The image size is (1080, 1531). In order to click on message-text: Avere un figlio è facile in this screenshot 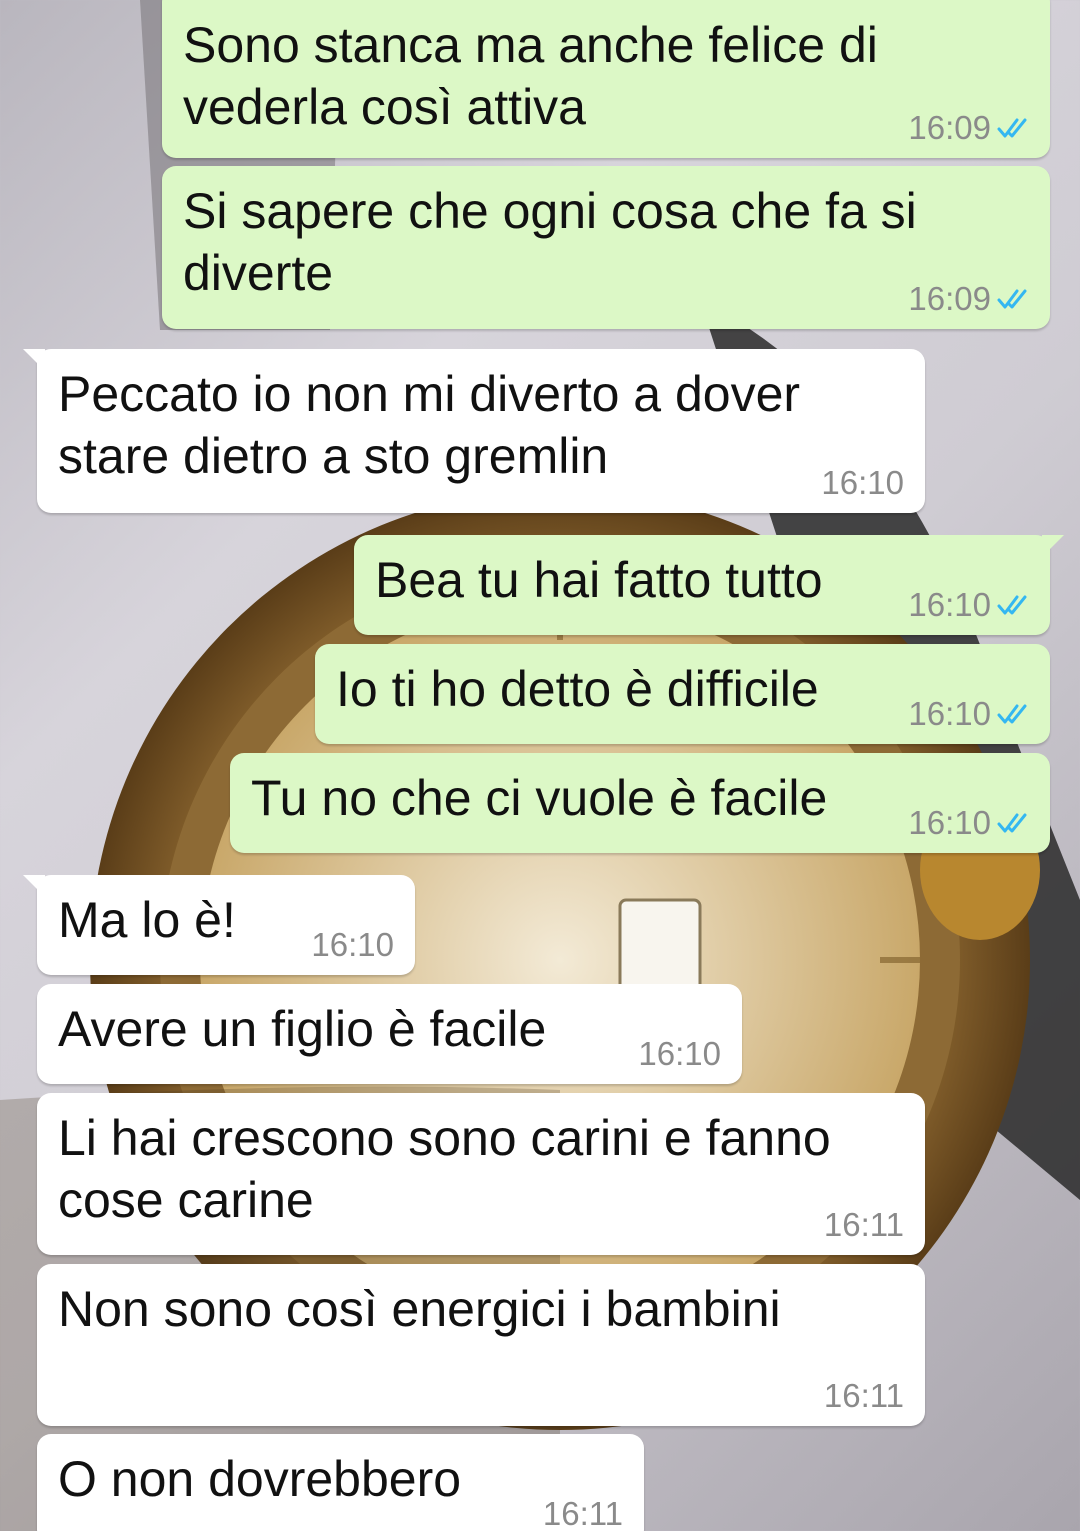, I will do `click(302, 1029)`.